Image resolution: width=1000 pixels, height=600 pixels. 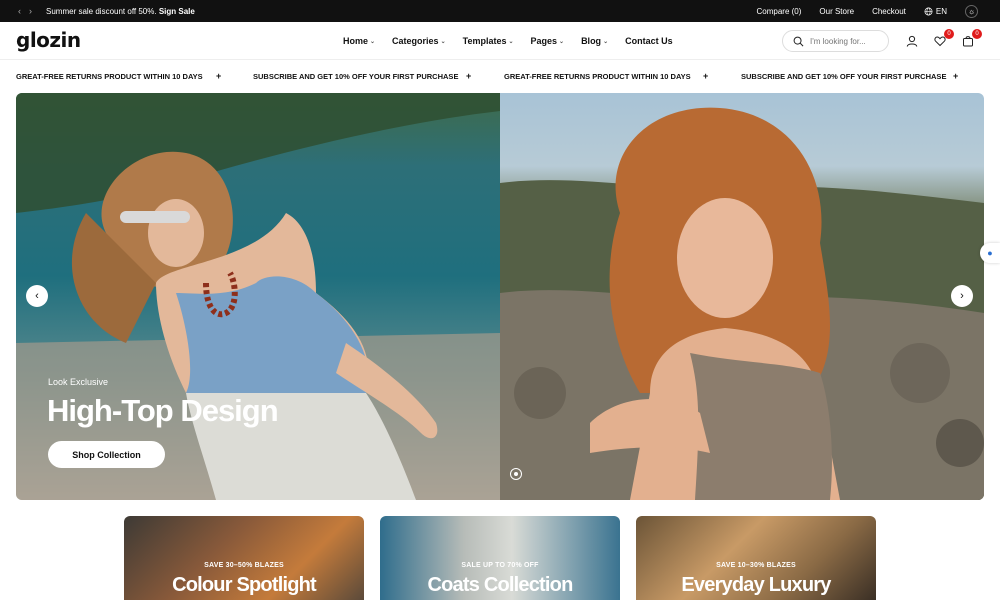 What do you see at coordinates (244, 565) in the screenshot?
I see `collection-subtitle: SAVE 30–50% BLAZES` at bounding box center [244, 565].